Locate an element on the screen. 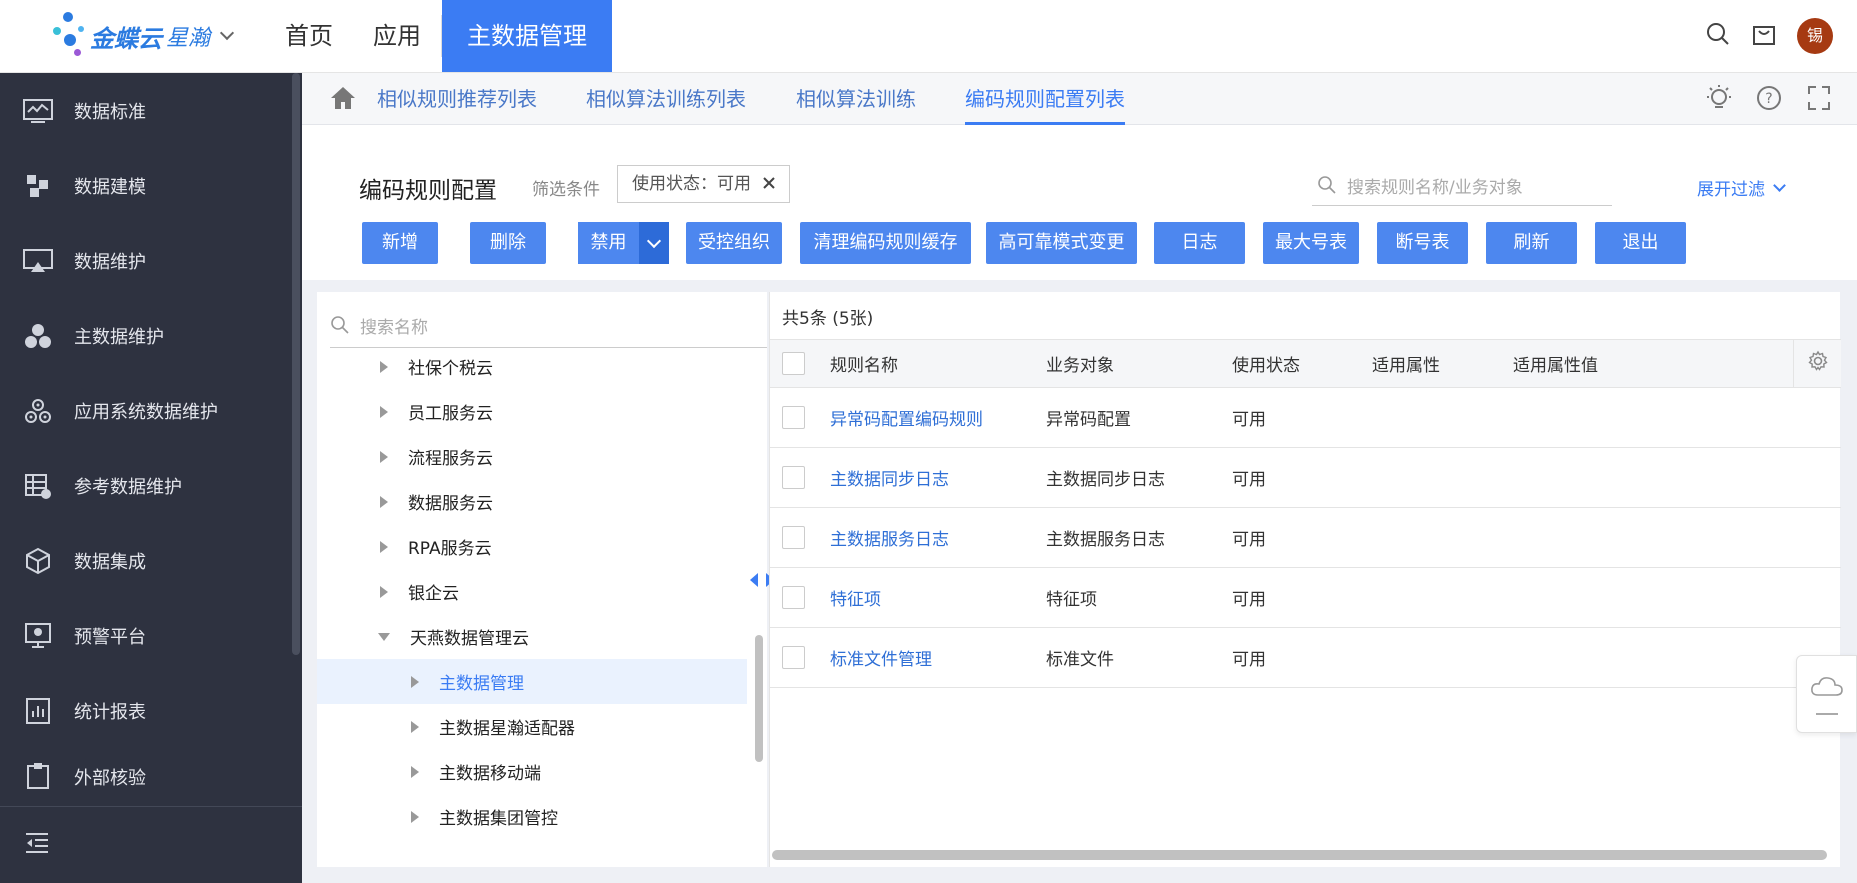 Image resolution: width=1857 pixels, height=883 pixels. sidebar-item-data-modeling: 数据建模 is located at coordinates (145, 185).